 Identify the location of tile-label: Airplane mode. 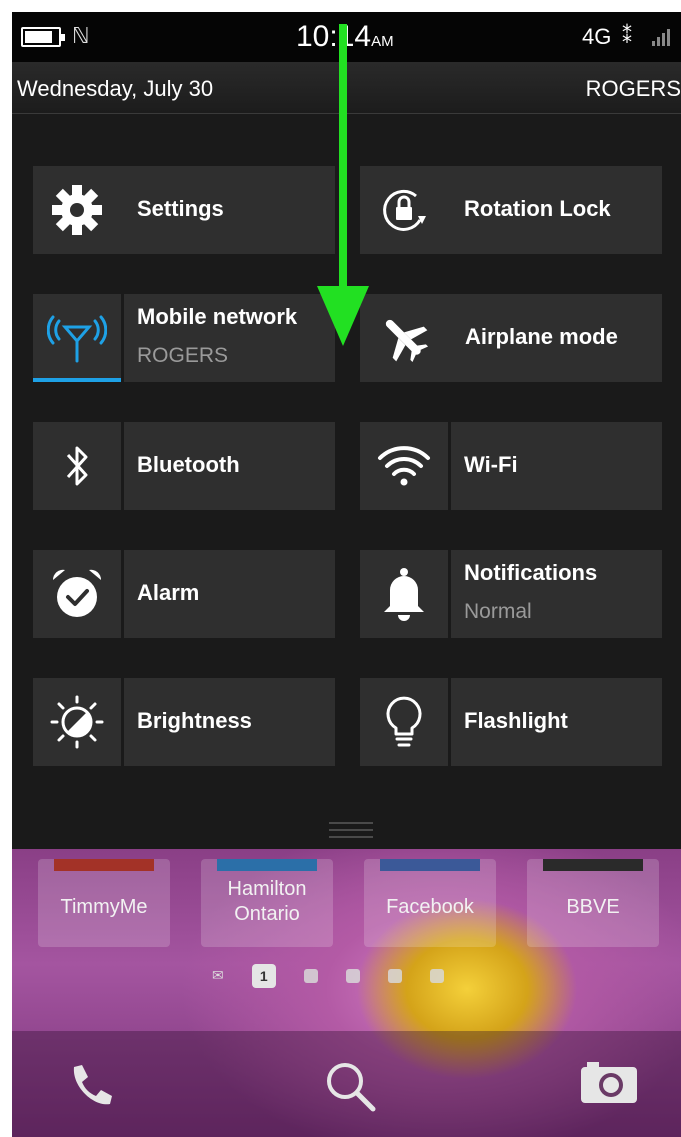
(541, 336).